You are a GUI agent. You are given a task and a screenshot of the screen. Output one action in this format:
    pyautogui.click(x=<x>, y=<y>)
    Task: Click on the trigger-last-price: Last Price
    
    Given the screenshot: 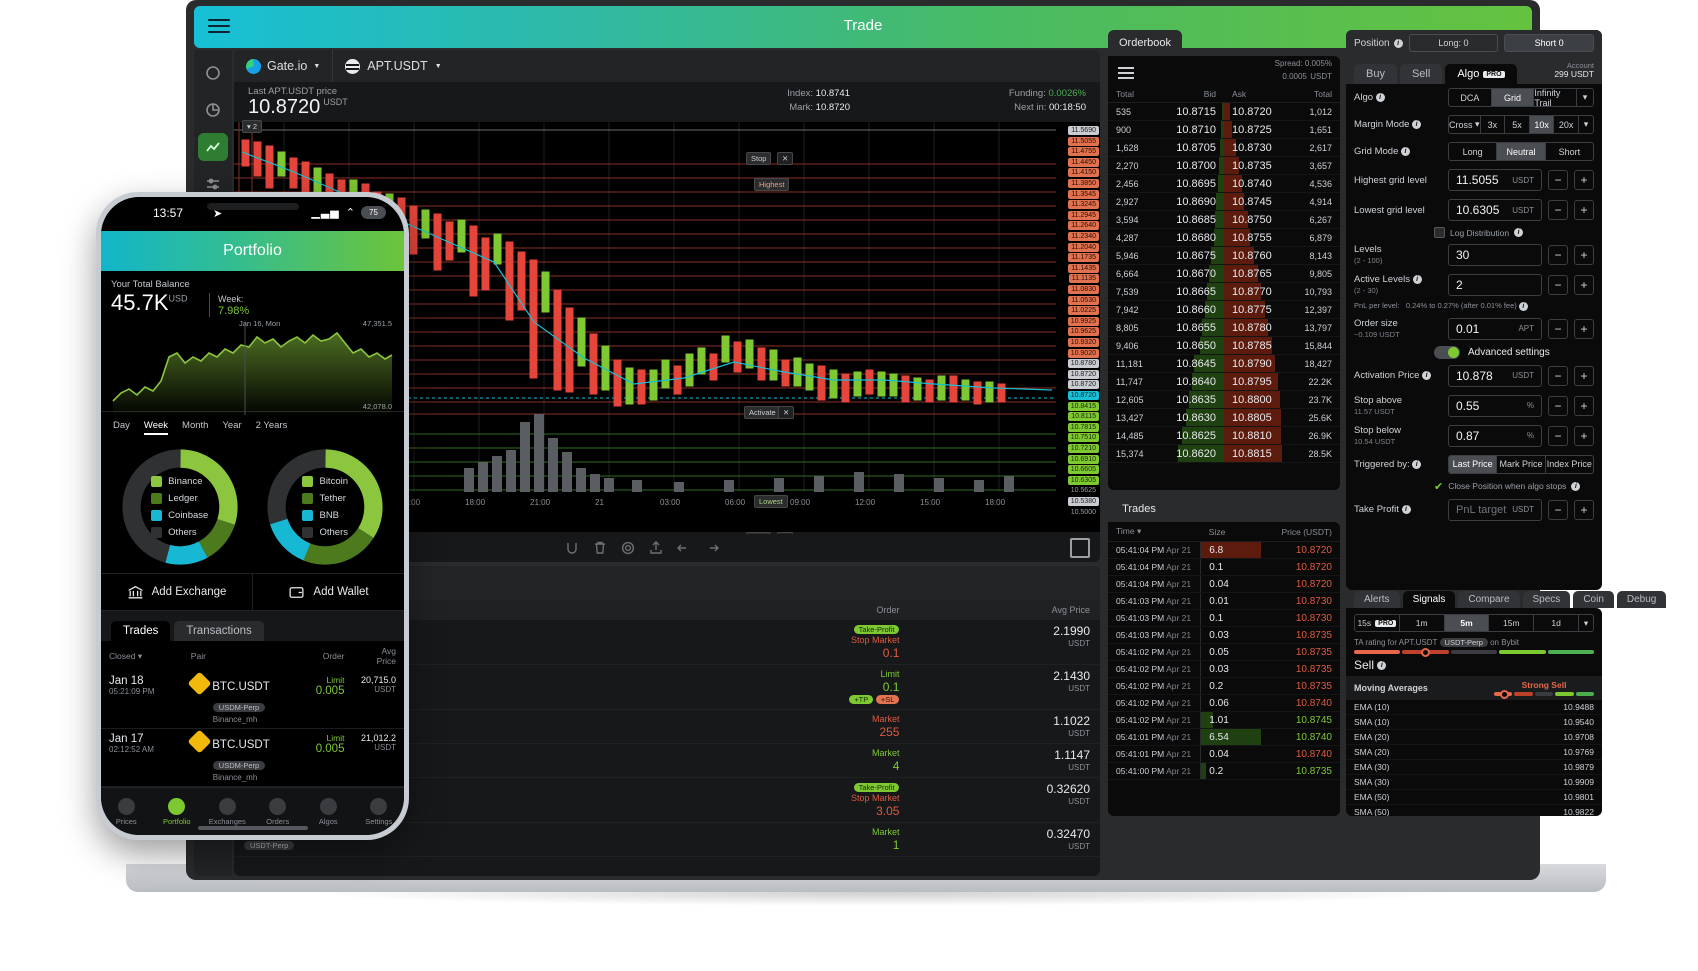 What is the action you would take?
    pyautogui.click(x=1473, y=464)
    